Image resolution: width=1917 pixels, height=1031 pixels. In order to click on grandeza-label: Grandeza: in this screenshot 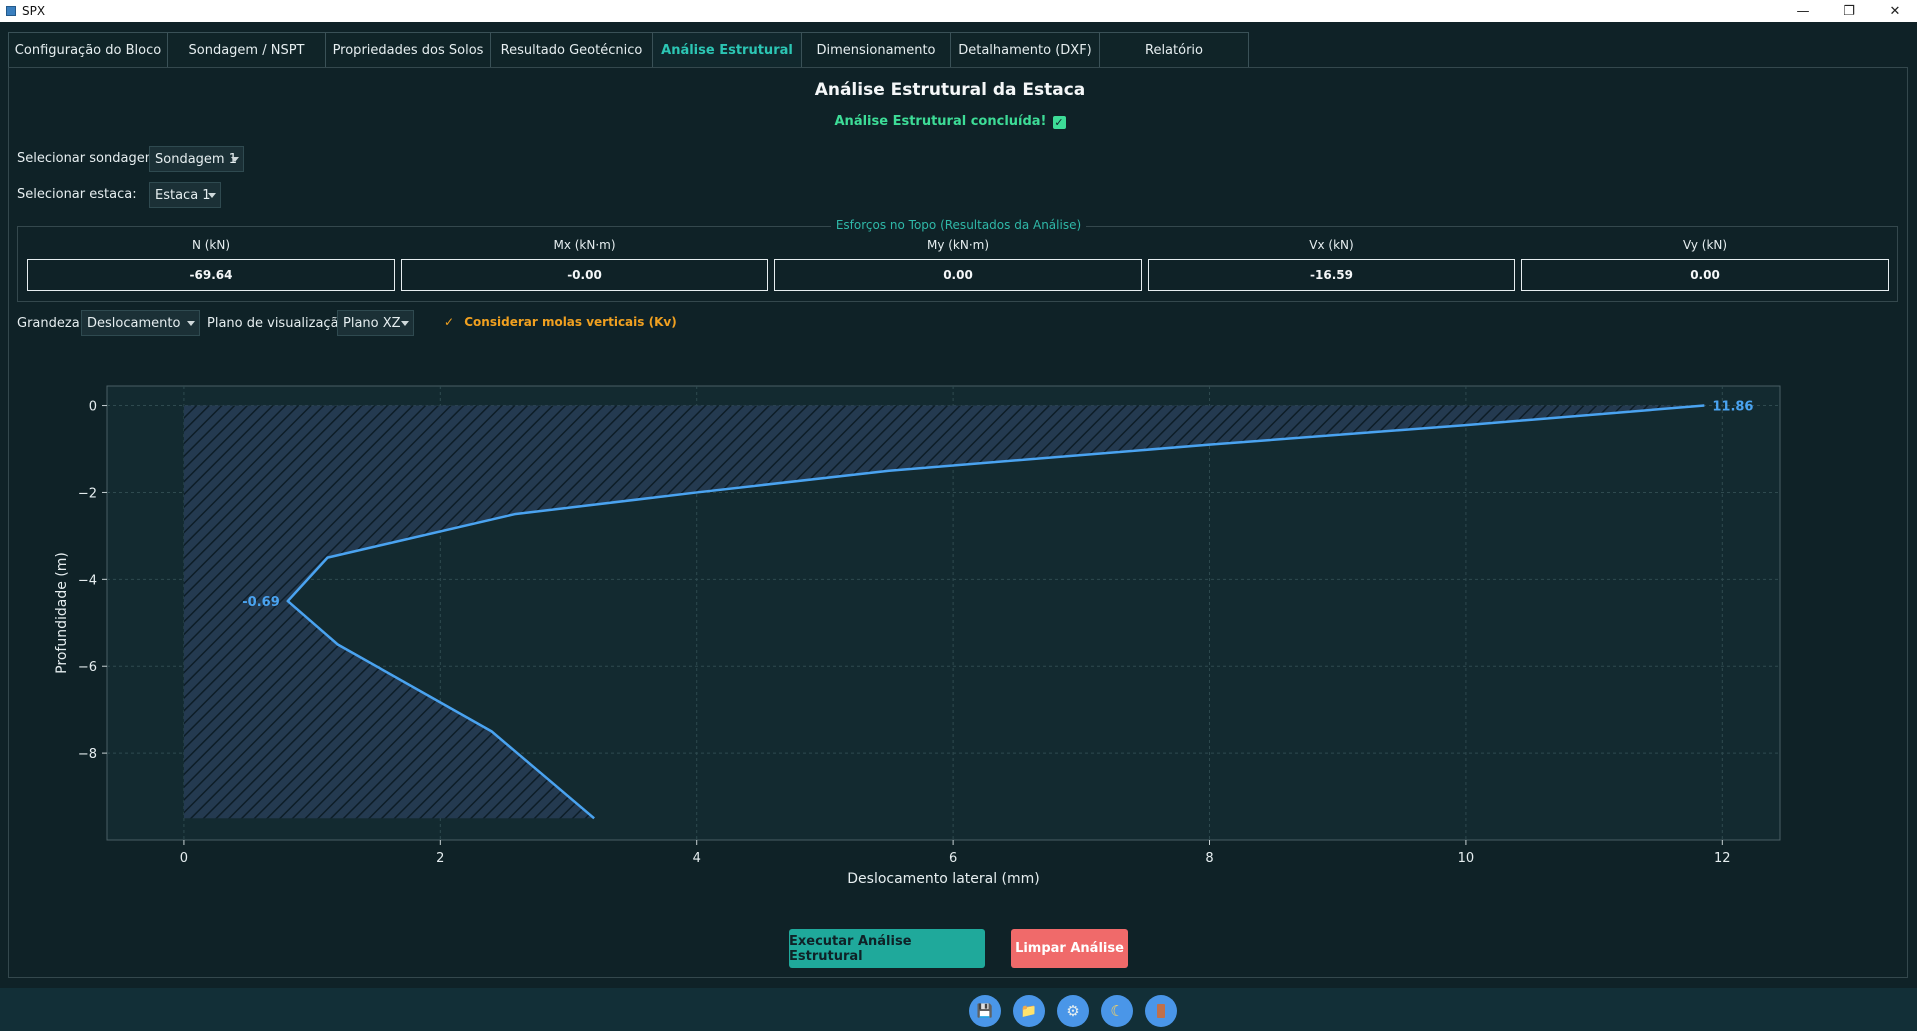, I will do `click(51, 323)`.